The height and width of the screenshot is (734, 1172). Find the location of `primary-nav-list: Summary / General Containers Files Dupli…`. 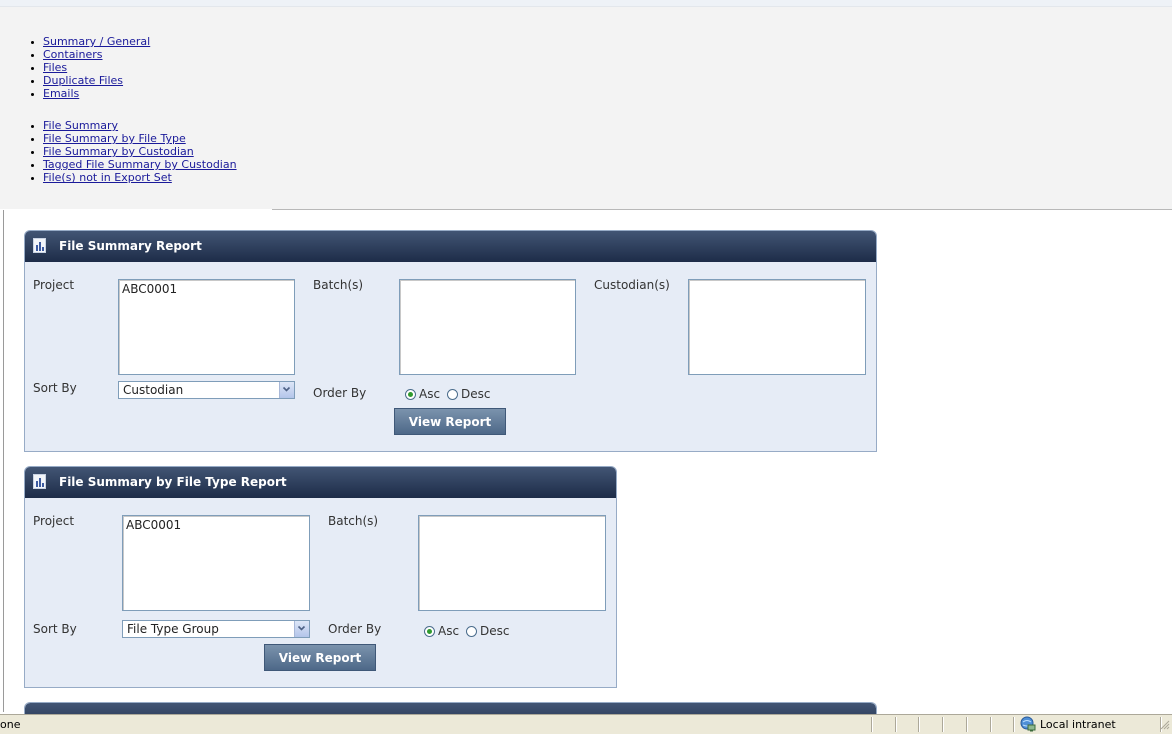

primary-nav-list: Summary / General Containers Files Dupli… is located at coordinates (75, 67).